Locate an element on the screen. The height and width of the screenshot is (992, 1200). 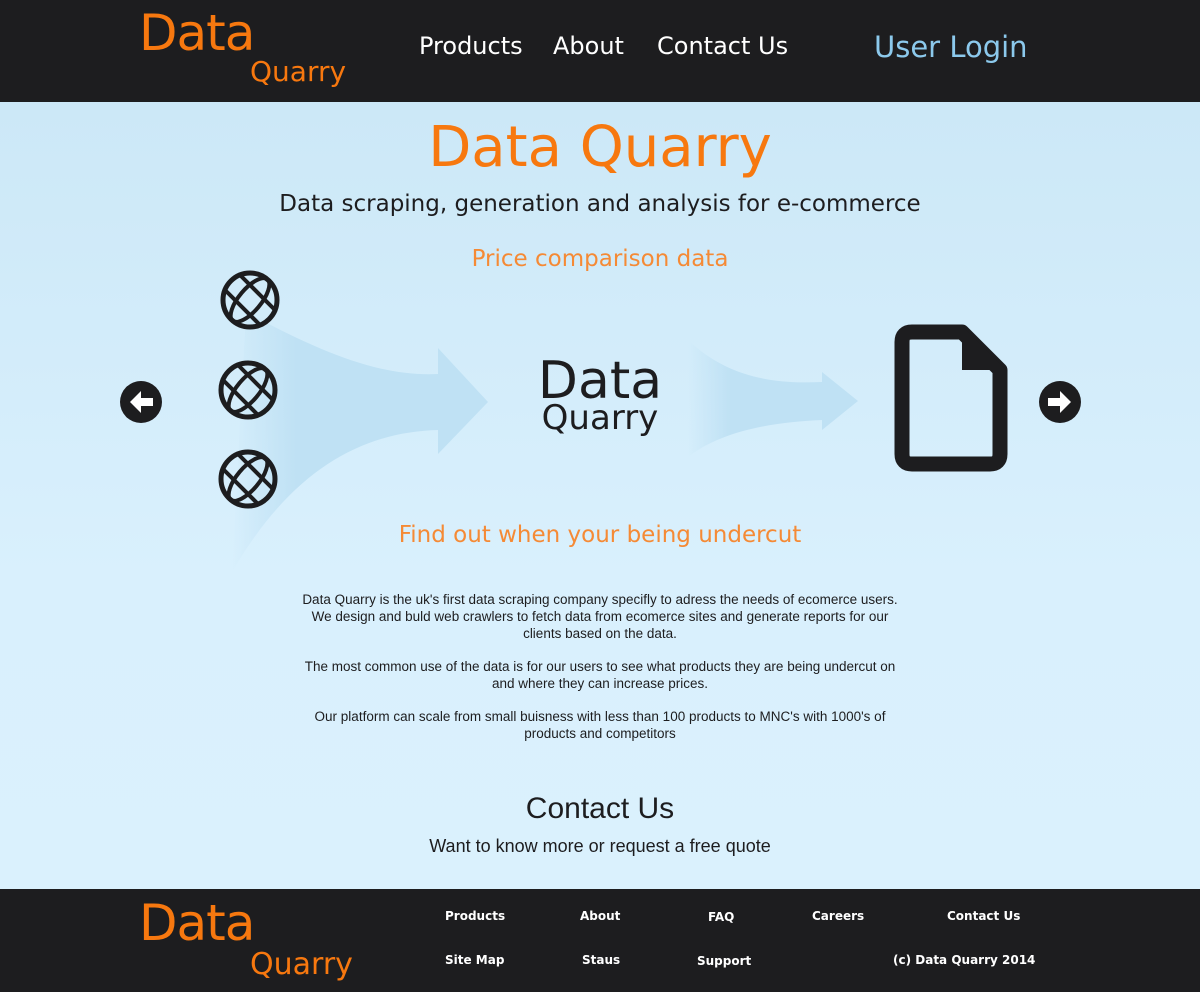
carousel-next-button is located at coordinates (1060, 402).